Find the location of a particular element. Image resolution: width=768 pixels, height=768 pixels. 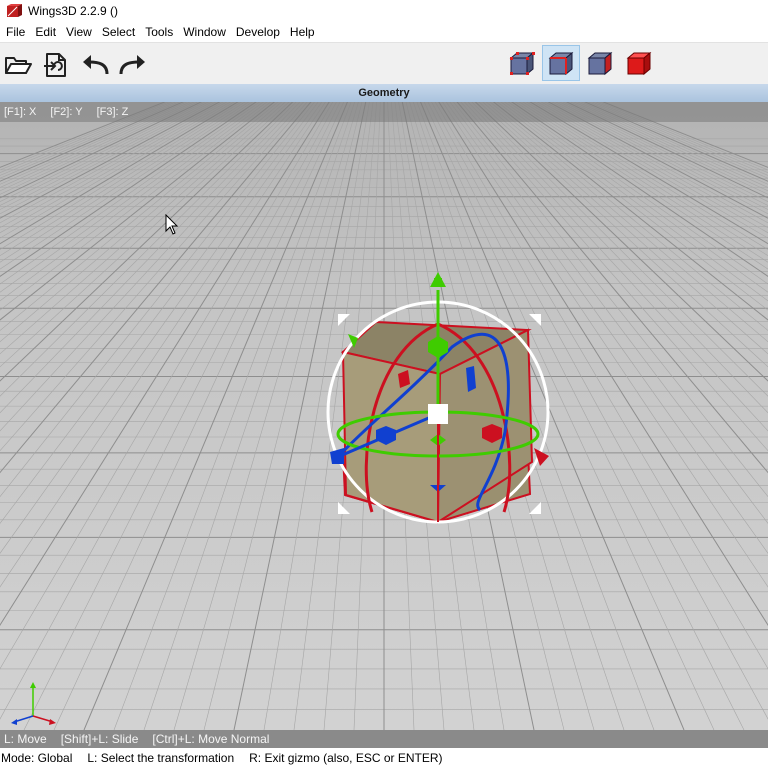

face-mode-button is located at coordinates (600, 63).